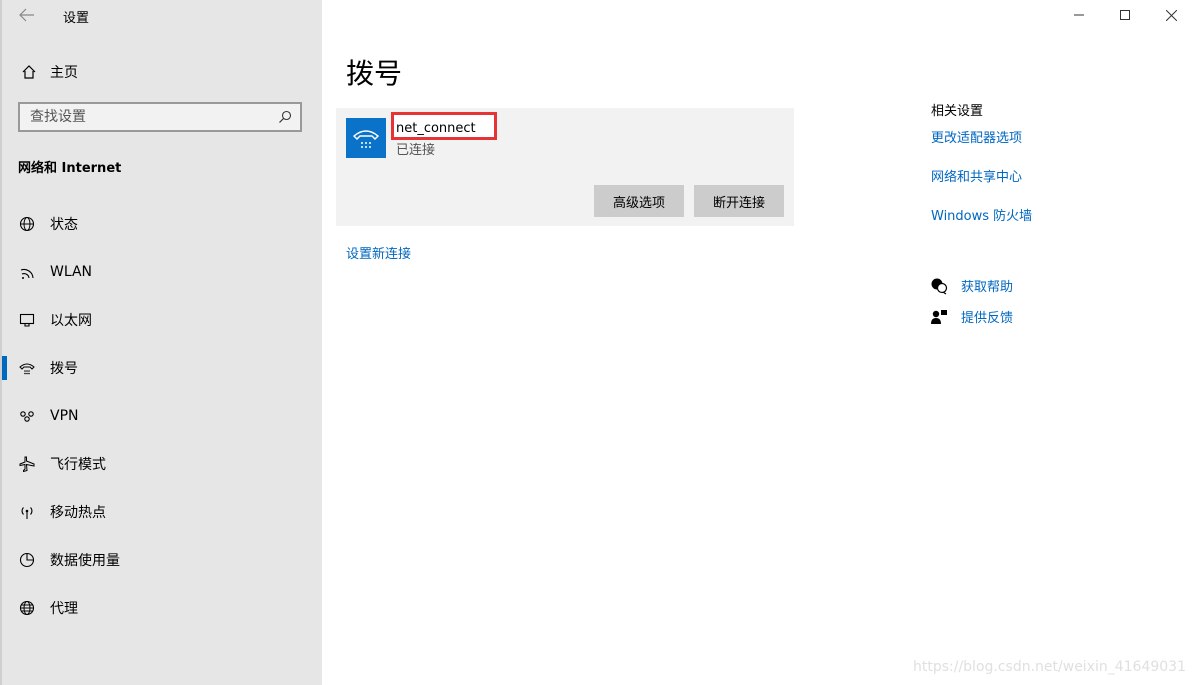  I want to click on network-sharing-center-link: 网络和共享中心, so click(981, 185).